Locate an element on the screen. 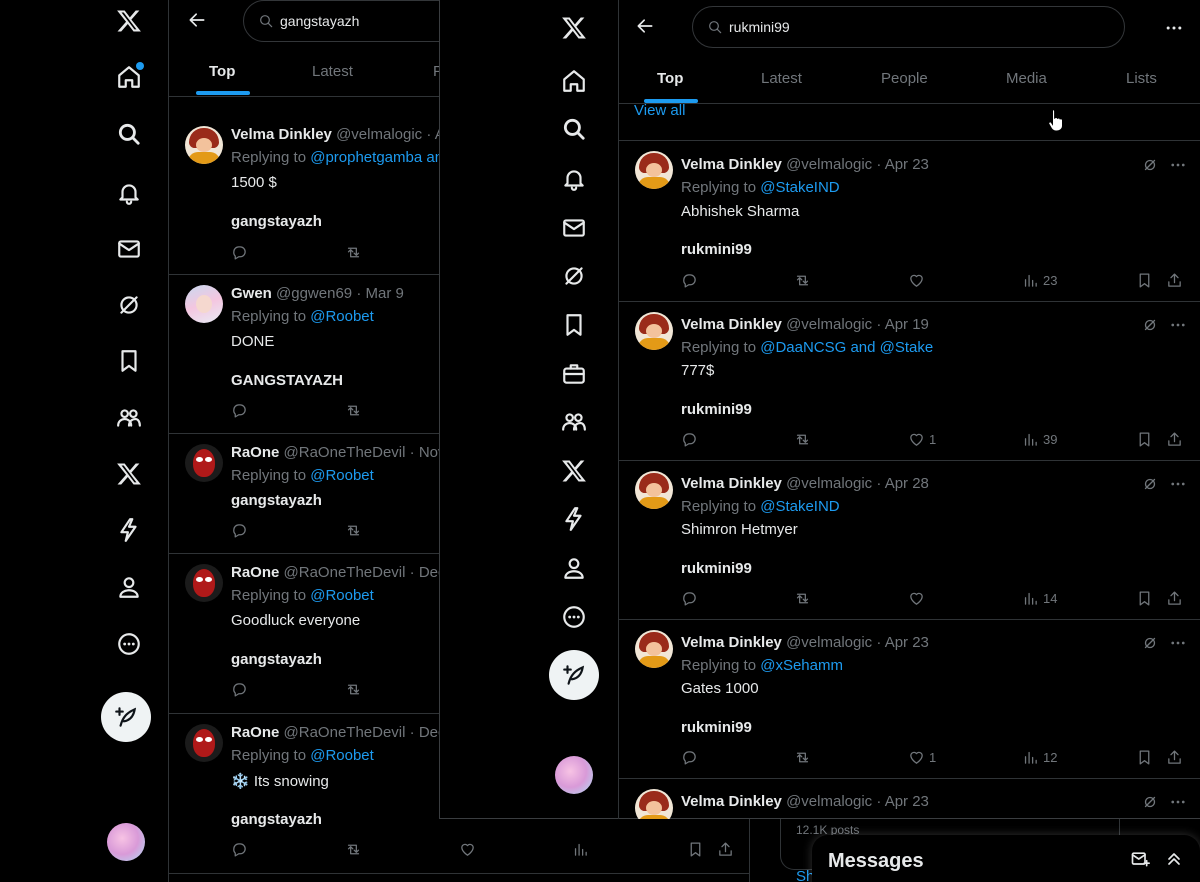 This screenshot has height=882, width=1200. views-button: 14 is located at coordinates (1039, 598).